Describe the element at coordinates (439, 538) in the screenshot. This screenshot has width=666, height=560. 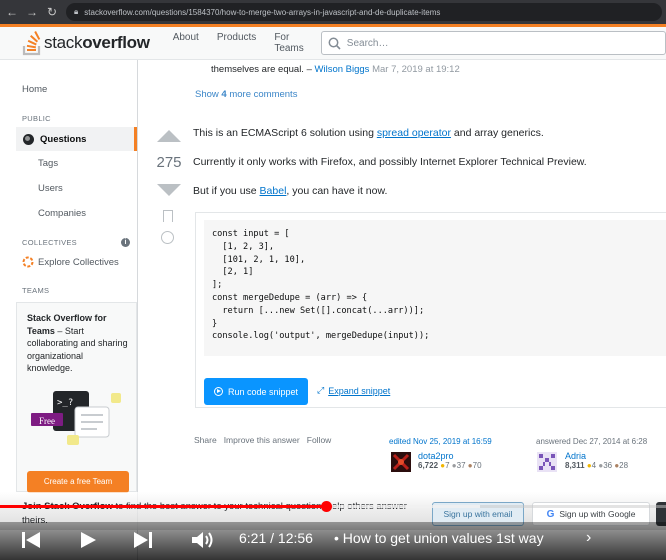
I see `video-chapter-title: • How to get union values 1st way` at that location.